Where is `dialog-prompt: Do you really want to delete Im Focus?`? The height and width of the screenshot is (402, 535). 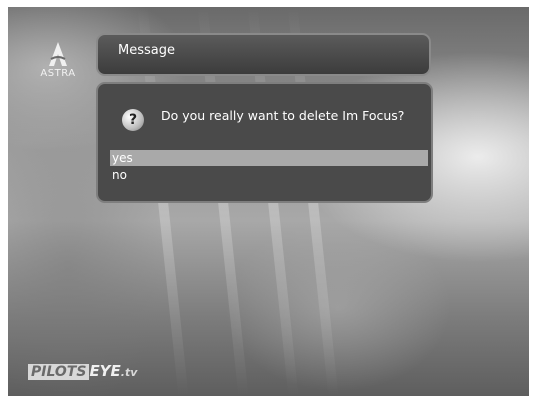 dialog-prompt: Do you really want to delete Im Focus? is located at coordinates (283, 115).